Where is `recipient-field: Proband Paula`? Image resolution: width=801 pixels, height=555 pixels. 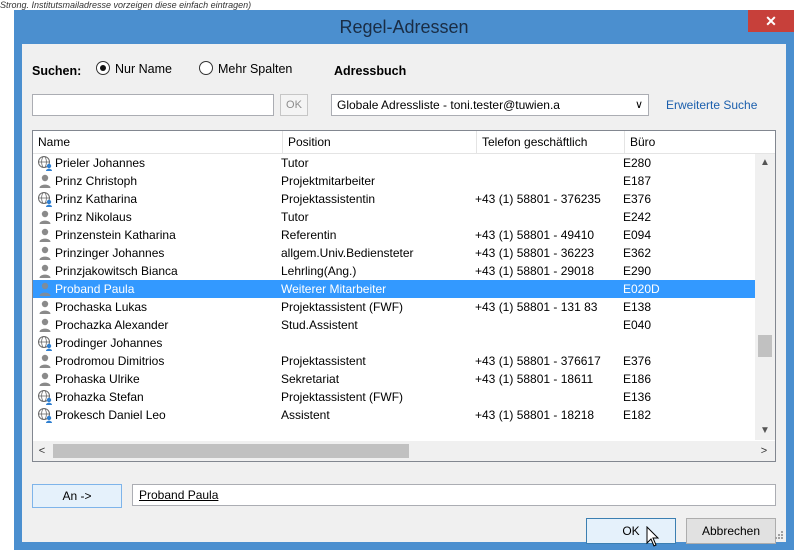 recipient-field: Proband Paula is located at coordinates (454, 495).